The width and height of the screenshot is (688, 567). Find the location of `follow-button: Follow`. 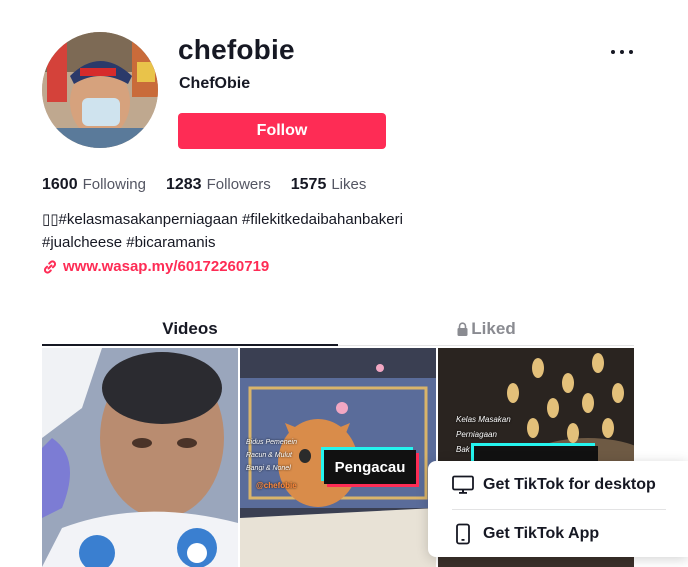

follow-button: Follow is located at coordinates (282, 131).